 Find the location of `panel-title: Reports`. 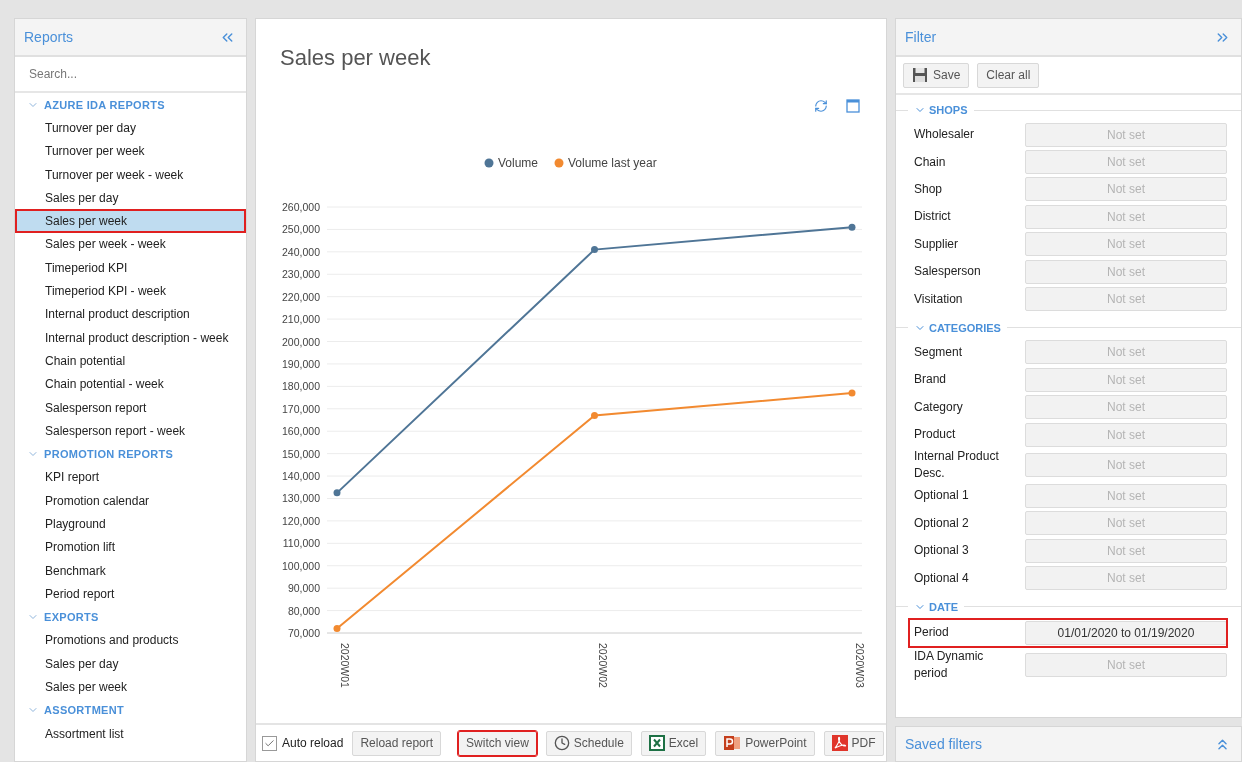

panel-title: Reports is located at coordinates (49, 37).